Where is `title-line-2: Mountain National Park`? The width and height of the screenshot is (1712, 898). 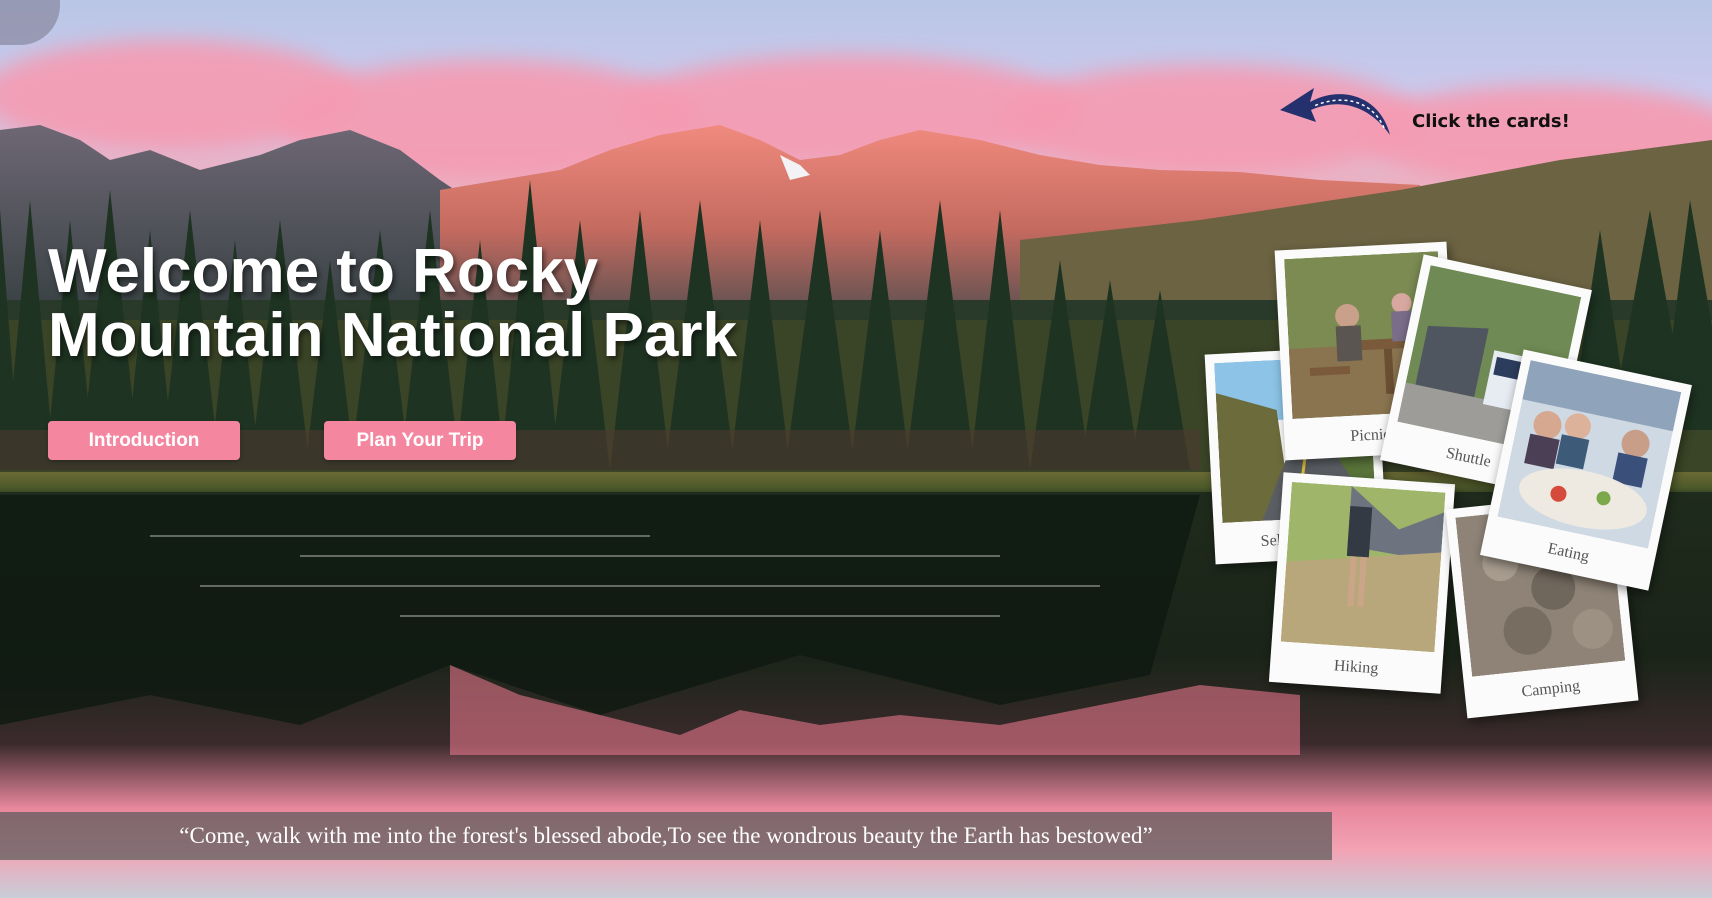 title-line-2: Mountain National Park is located at coordinates (392, 335).